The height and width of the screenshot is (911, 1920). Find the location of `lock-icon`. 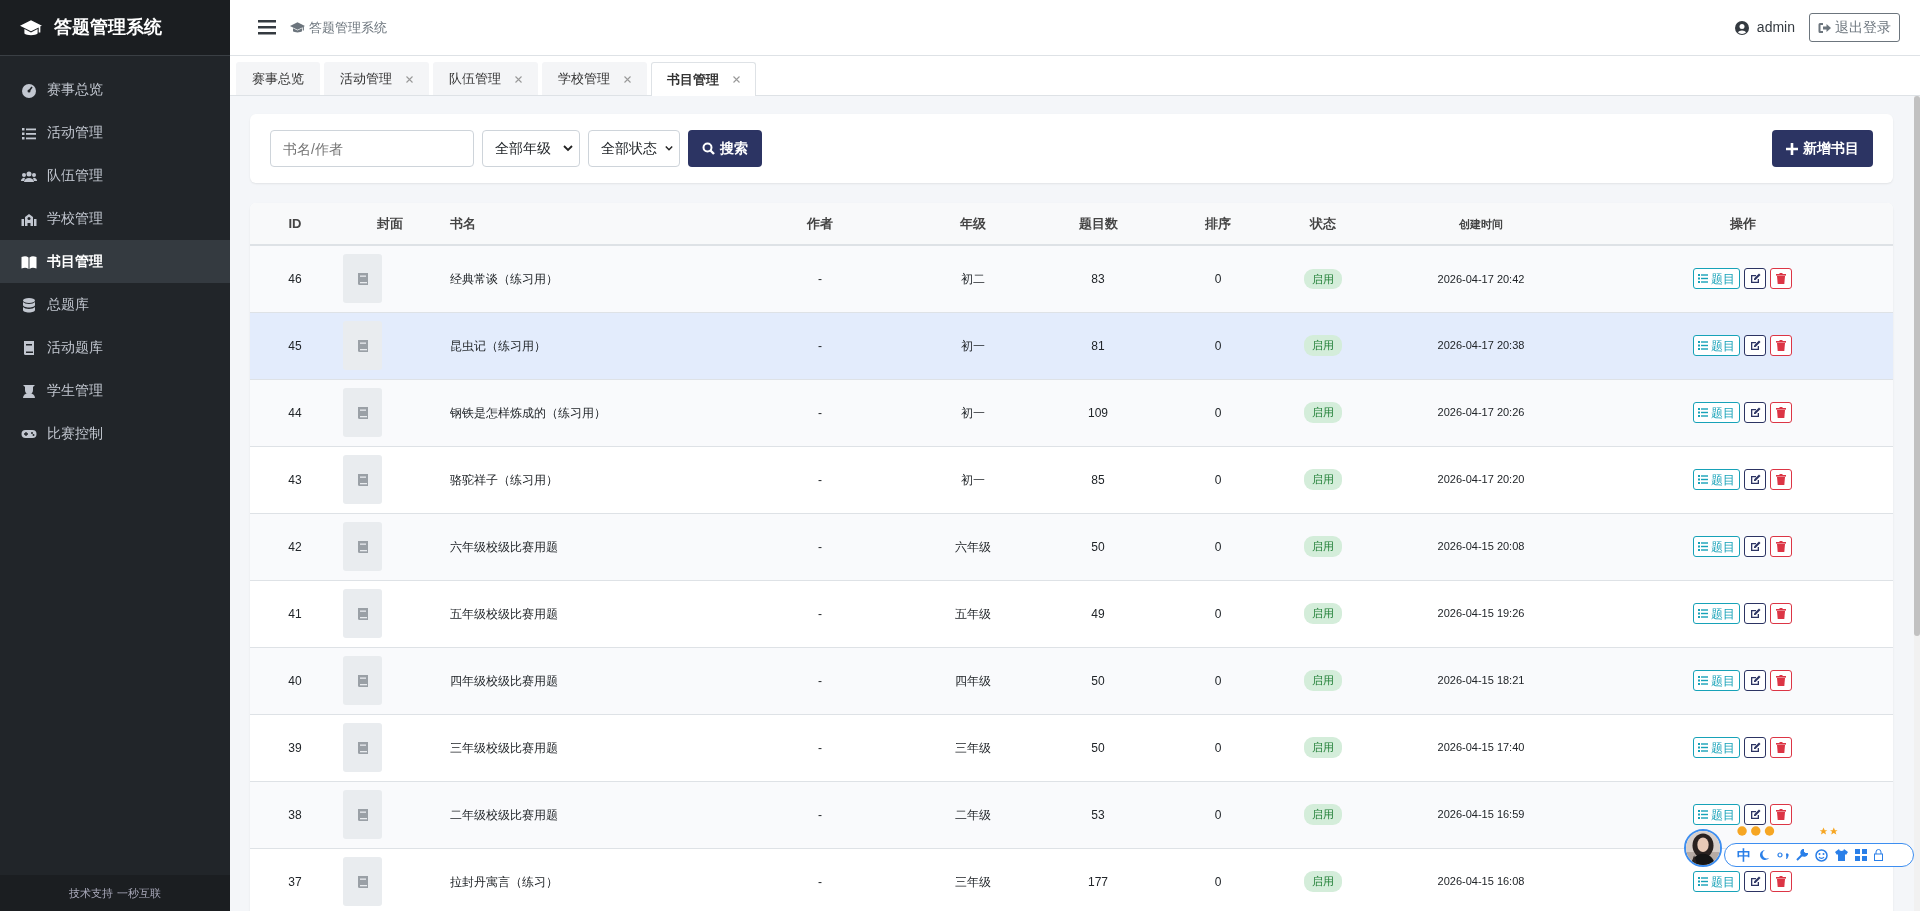

lock-icon is located at coordinates (1878, 855).